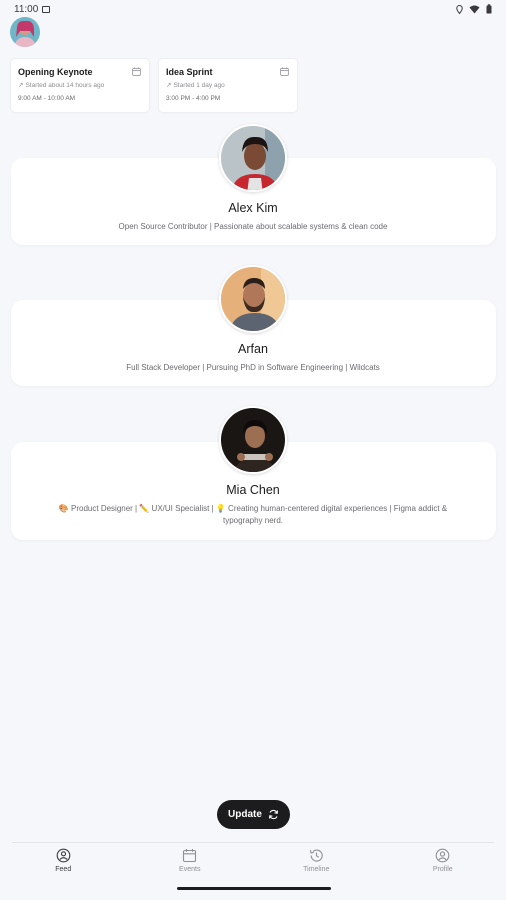 This screenshot has width=506, height=900. I want to click on update-button: Update, so click(253, 814).